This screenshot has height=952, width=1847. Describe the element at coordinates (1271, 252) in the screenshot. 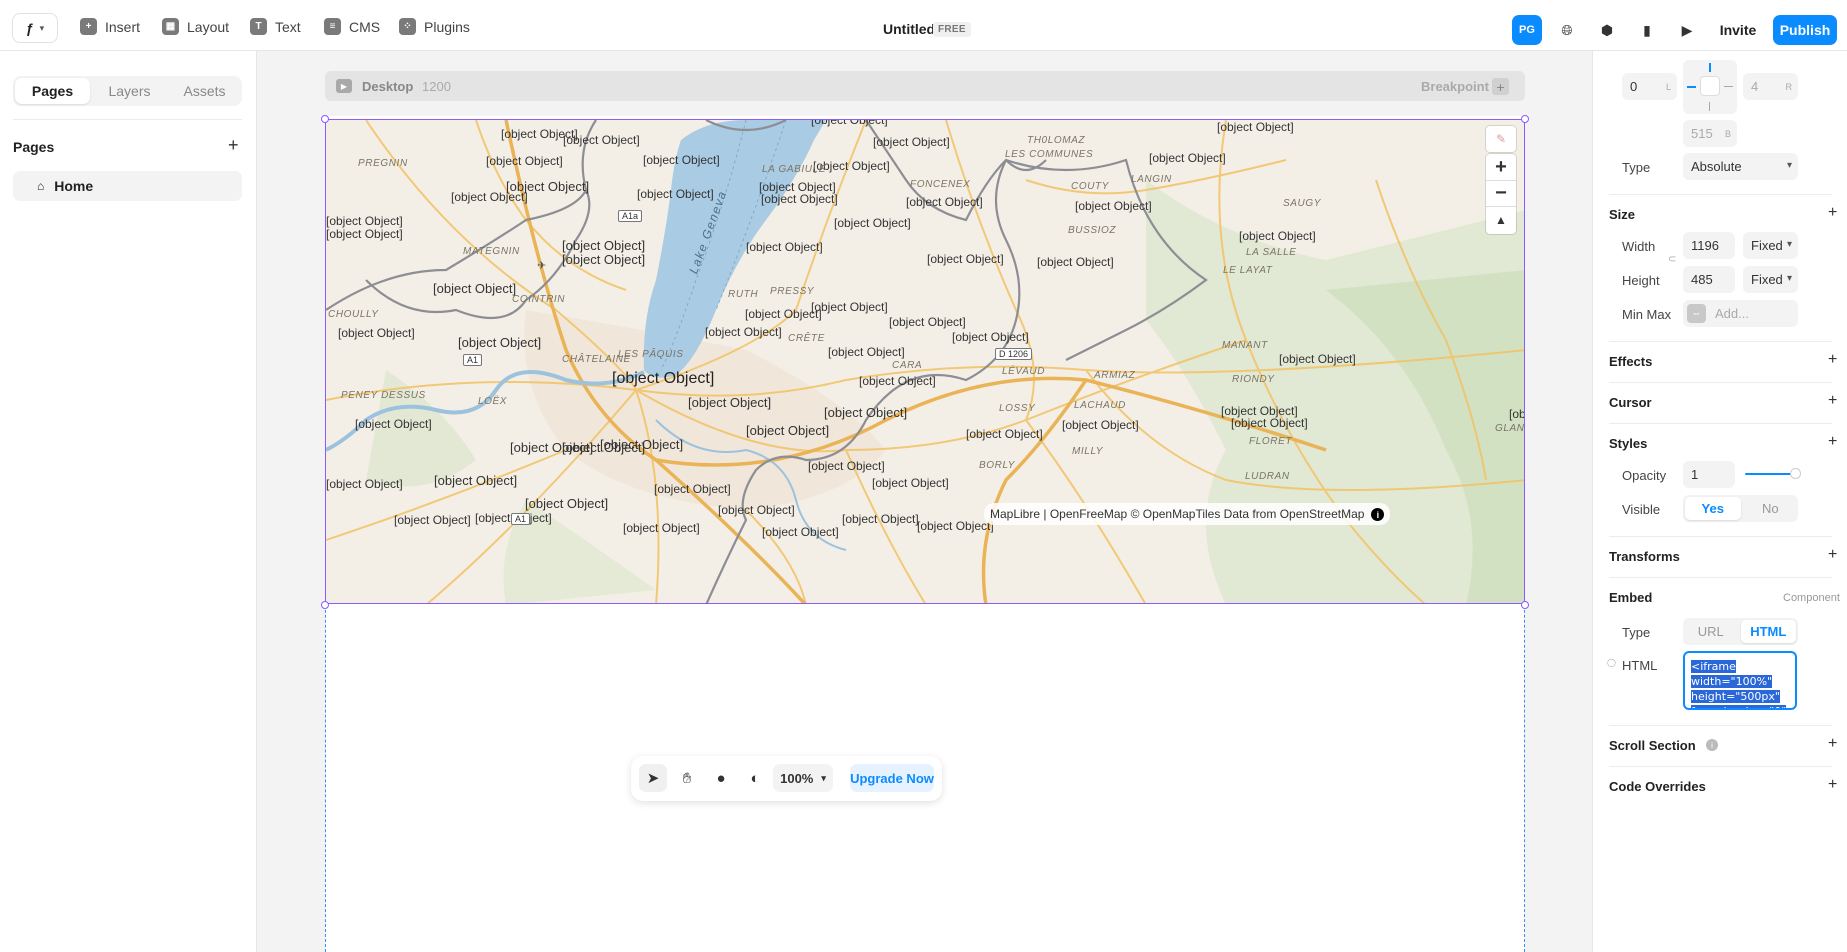

I see `map-district-label: LA SALLE` at that location.